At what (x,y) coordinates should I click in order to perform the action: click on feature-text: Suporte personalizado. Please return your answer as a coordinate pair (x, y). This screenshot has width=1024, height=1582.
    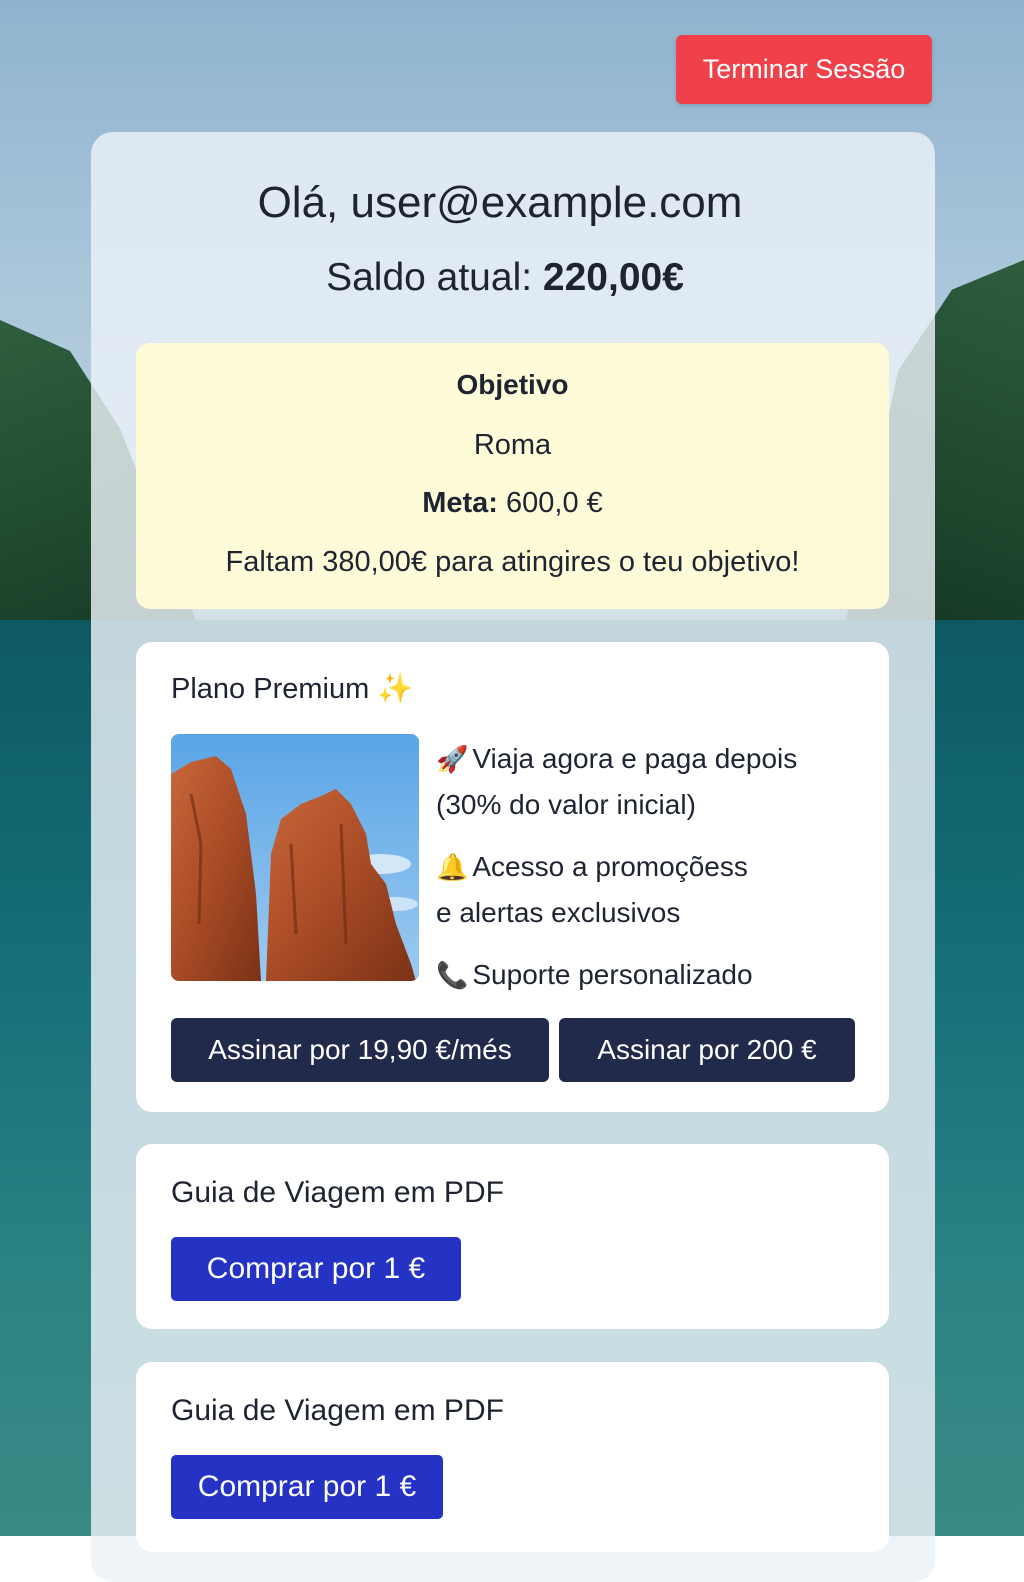
    Looking at the image, I should click on (612, 974).